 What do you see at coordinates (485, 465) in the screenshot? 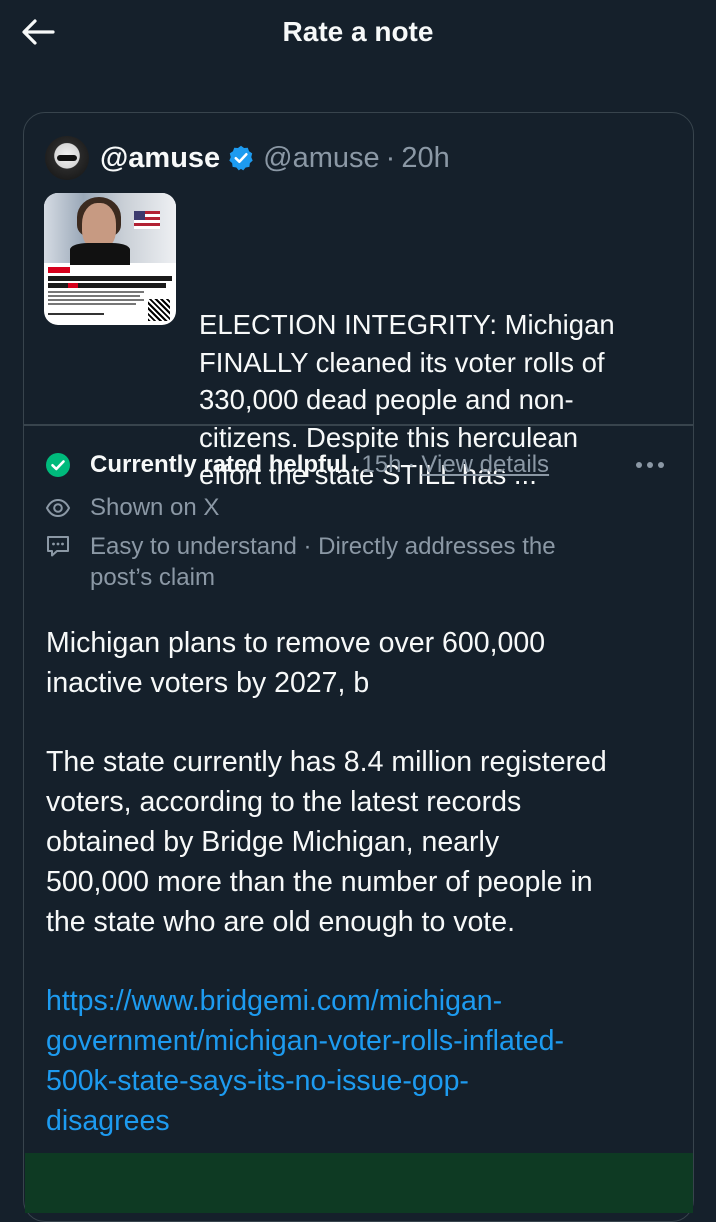
I see `view-details-link: View details` at bounding box center [485, 465].